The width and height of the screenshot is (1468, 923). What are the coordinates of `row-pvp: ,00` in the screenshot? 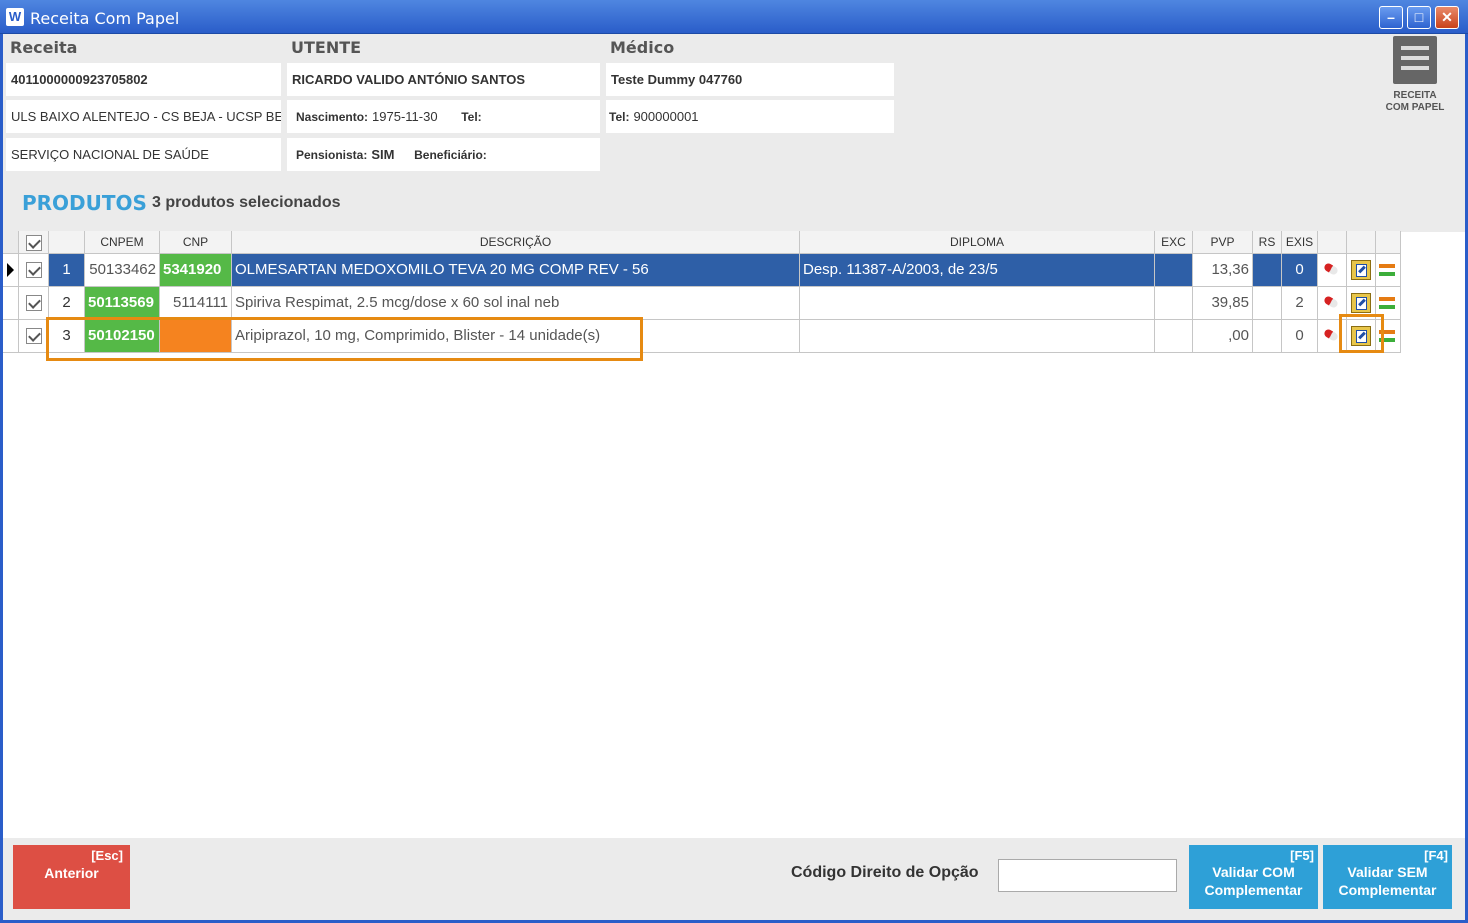 It's located at (1223, 336).